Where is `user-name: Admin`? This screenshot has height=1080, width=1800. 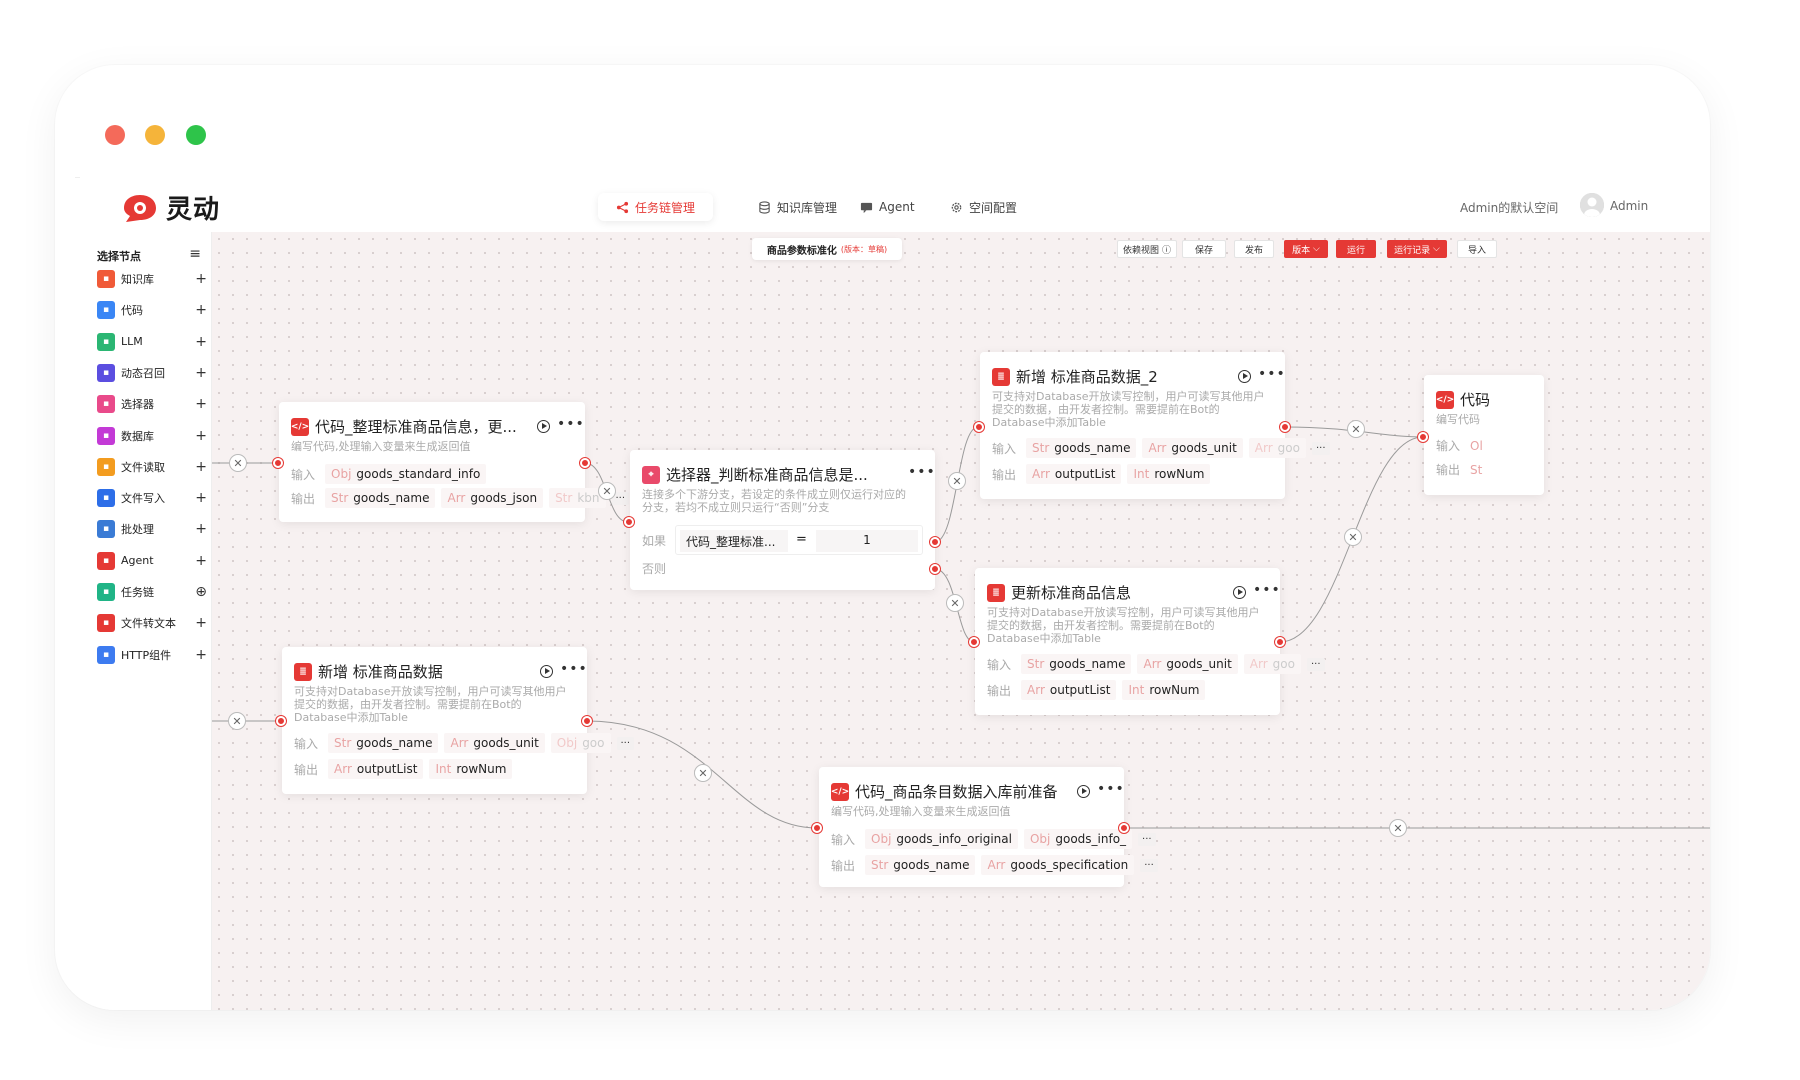
user-name: Admin is located at coordinates (1629, 206).